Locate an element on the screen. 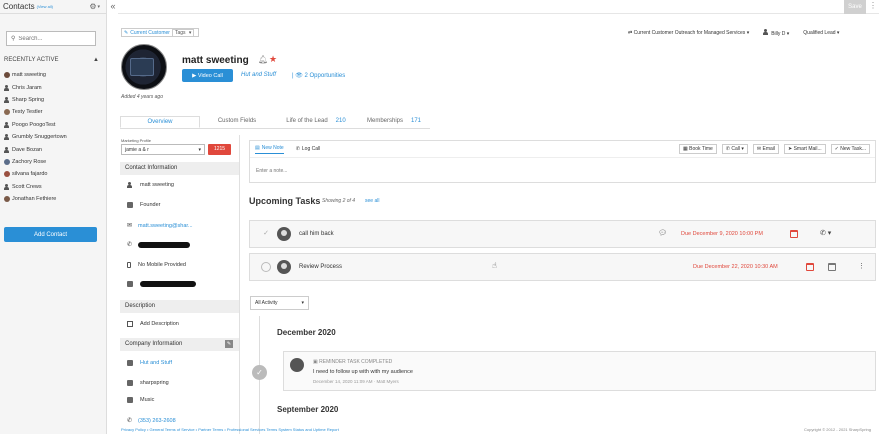  sidebar-contact-item: Testy Testler is located at coordinates (54, 112).